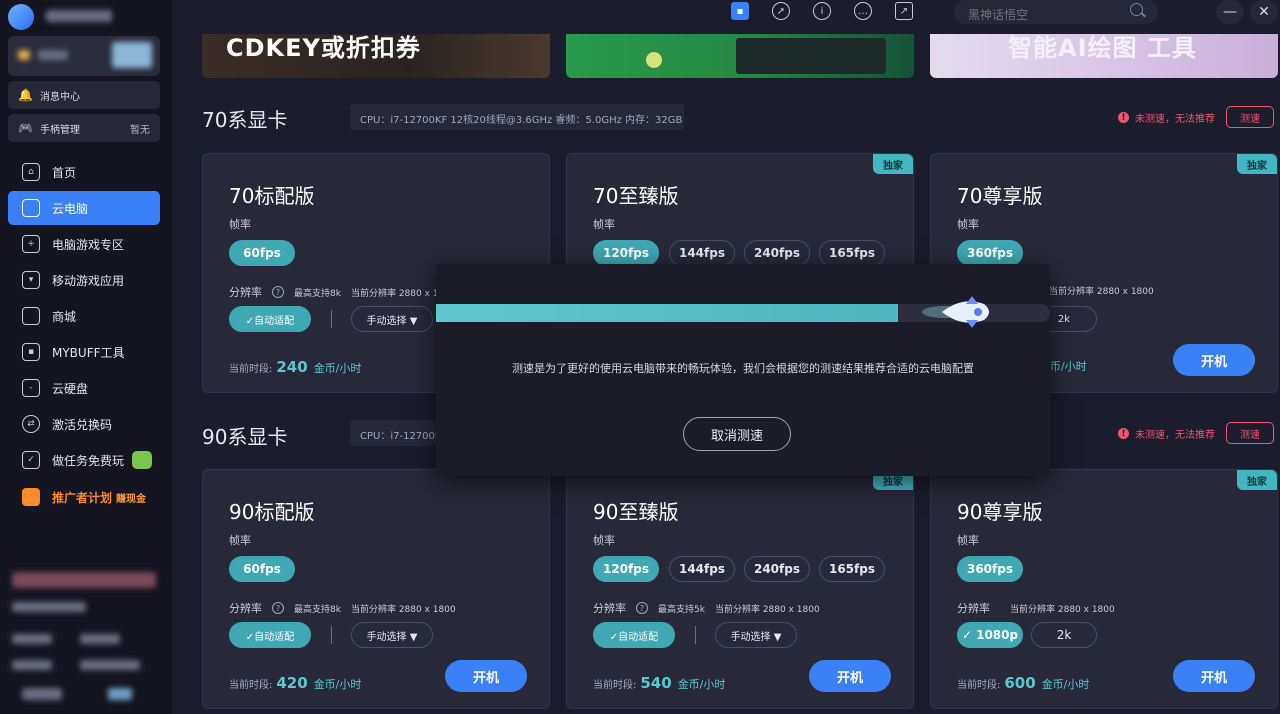 This screenshot has height=714, width=1280. I want to click on task-badge-icon, so click(142, 460).